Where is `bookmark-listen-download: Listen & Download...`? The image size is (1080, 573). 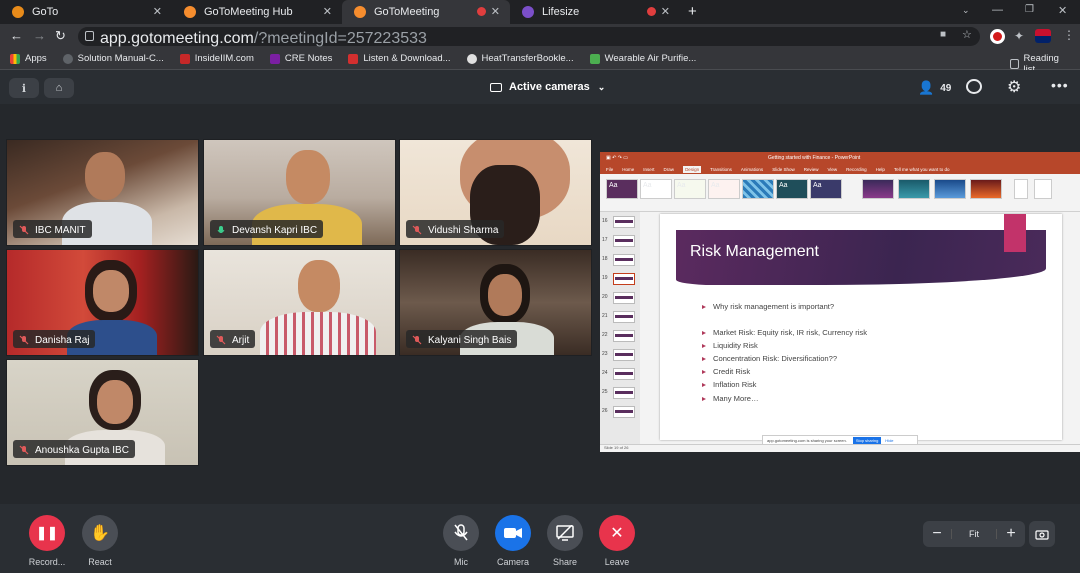
bookmark-listen-download: Listen & Download... is located at coordinates (399, 58).